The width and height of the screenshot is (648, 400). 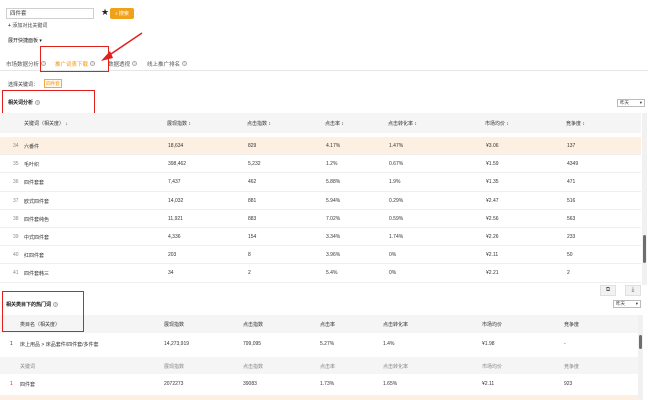 I want to click on col-header-clicks: 点击指数 ↕, so click(x=259, y=123).